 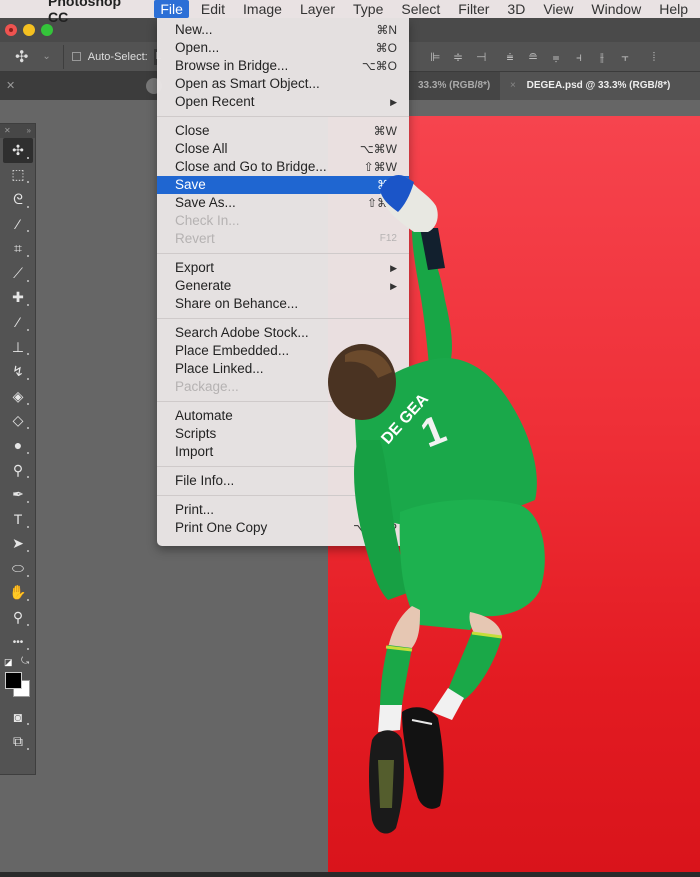 I want to click on distribute-top-icon: ⩧, so click(x=510, y=57).